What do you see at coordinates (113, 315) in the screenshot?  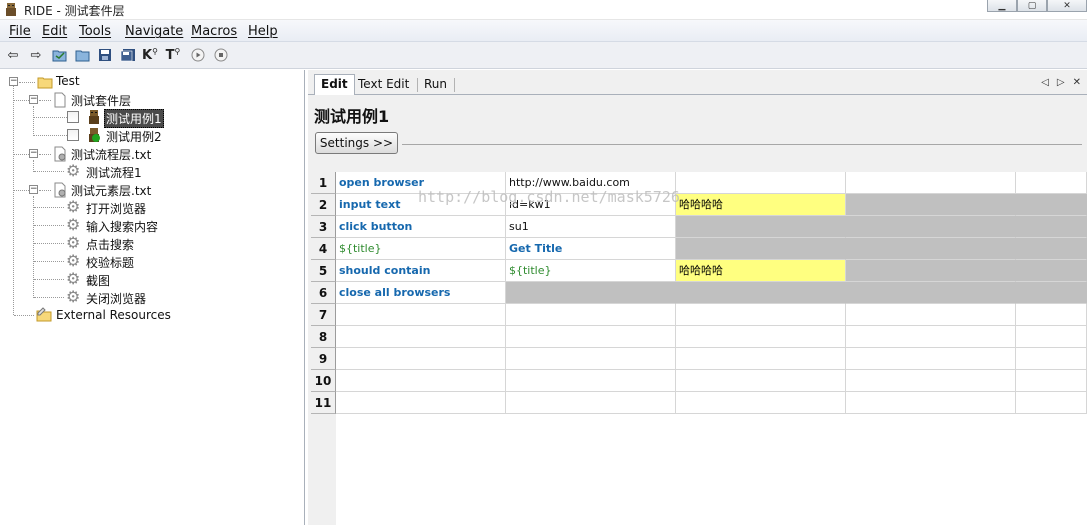 I see `tree-node-external-resources: External Resources` at bounding box center [113, 315].